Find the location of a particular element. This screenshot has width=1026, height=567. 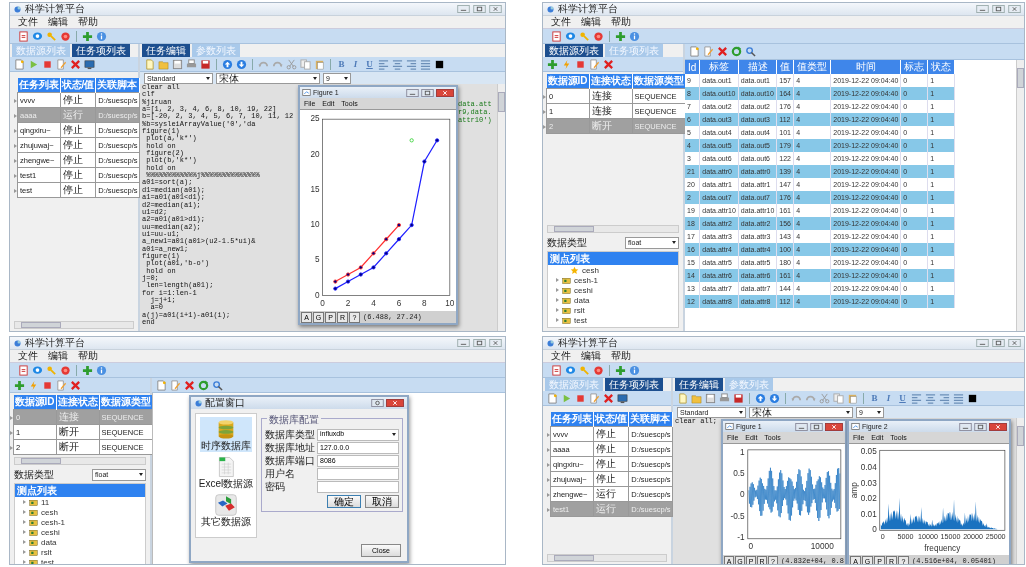

input-field is located at coordinates (358, 473).